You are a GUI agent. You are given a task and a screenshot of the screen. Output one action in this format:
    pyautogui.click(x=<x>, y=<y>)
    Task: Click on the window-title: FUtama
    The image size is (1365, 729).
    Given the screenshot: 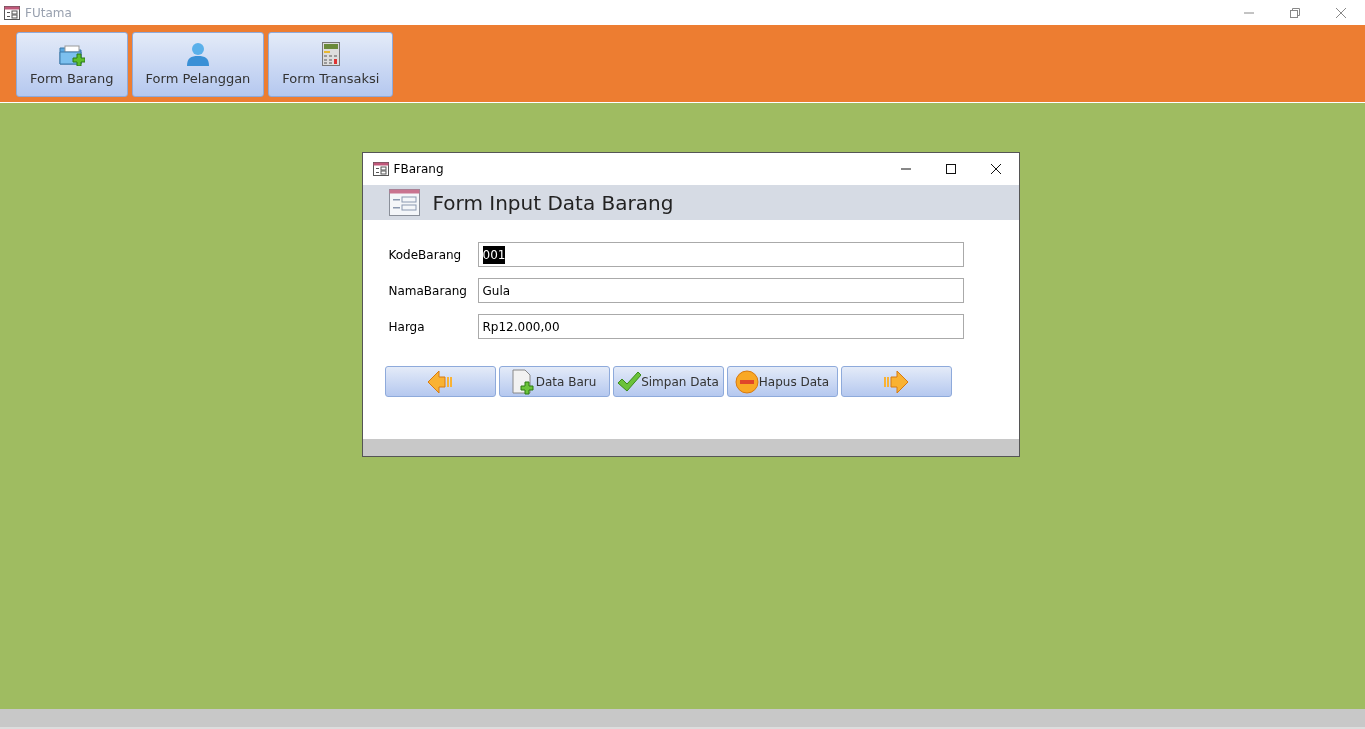 What is the action you would take?
    pyautogui.click(x=48, y=13)
    